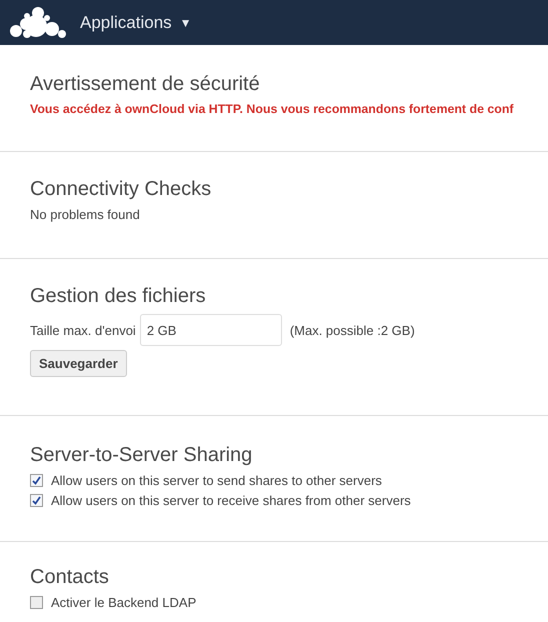 The image size is (548, 622). What do you see at coordinates (352, 330) in the screenshot?
I see `field-hint: (Max. possible :2 GB)` at bounding box center [352, 330].